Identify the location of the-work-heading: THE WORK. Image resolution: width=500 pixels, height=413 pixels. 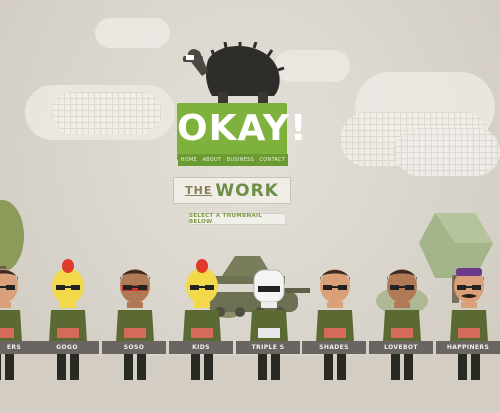
(232, 190).